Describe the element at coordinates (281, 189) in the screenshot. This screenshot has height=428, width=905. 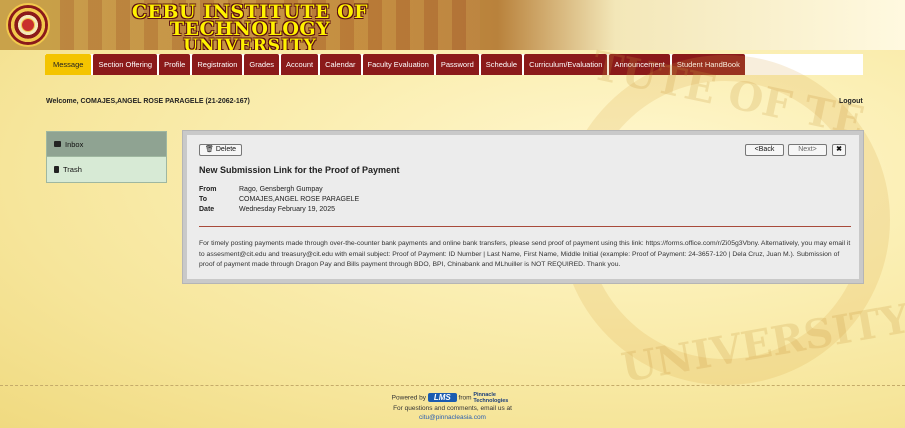
I see `from-value: Rago, Gensbergh Gumpay` at that location.